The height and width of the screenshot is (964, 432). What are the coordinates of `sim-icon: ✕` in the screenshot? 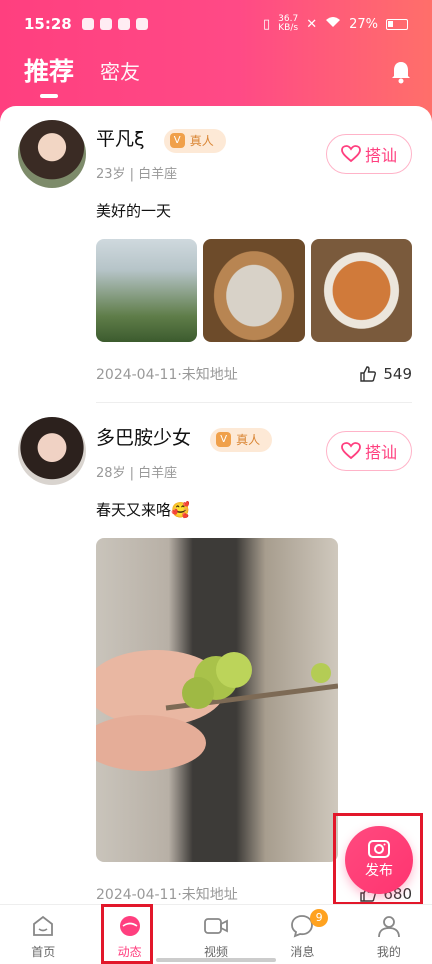 It's located at (312, 24).